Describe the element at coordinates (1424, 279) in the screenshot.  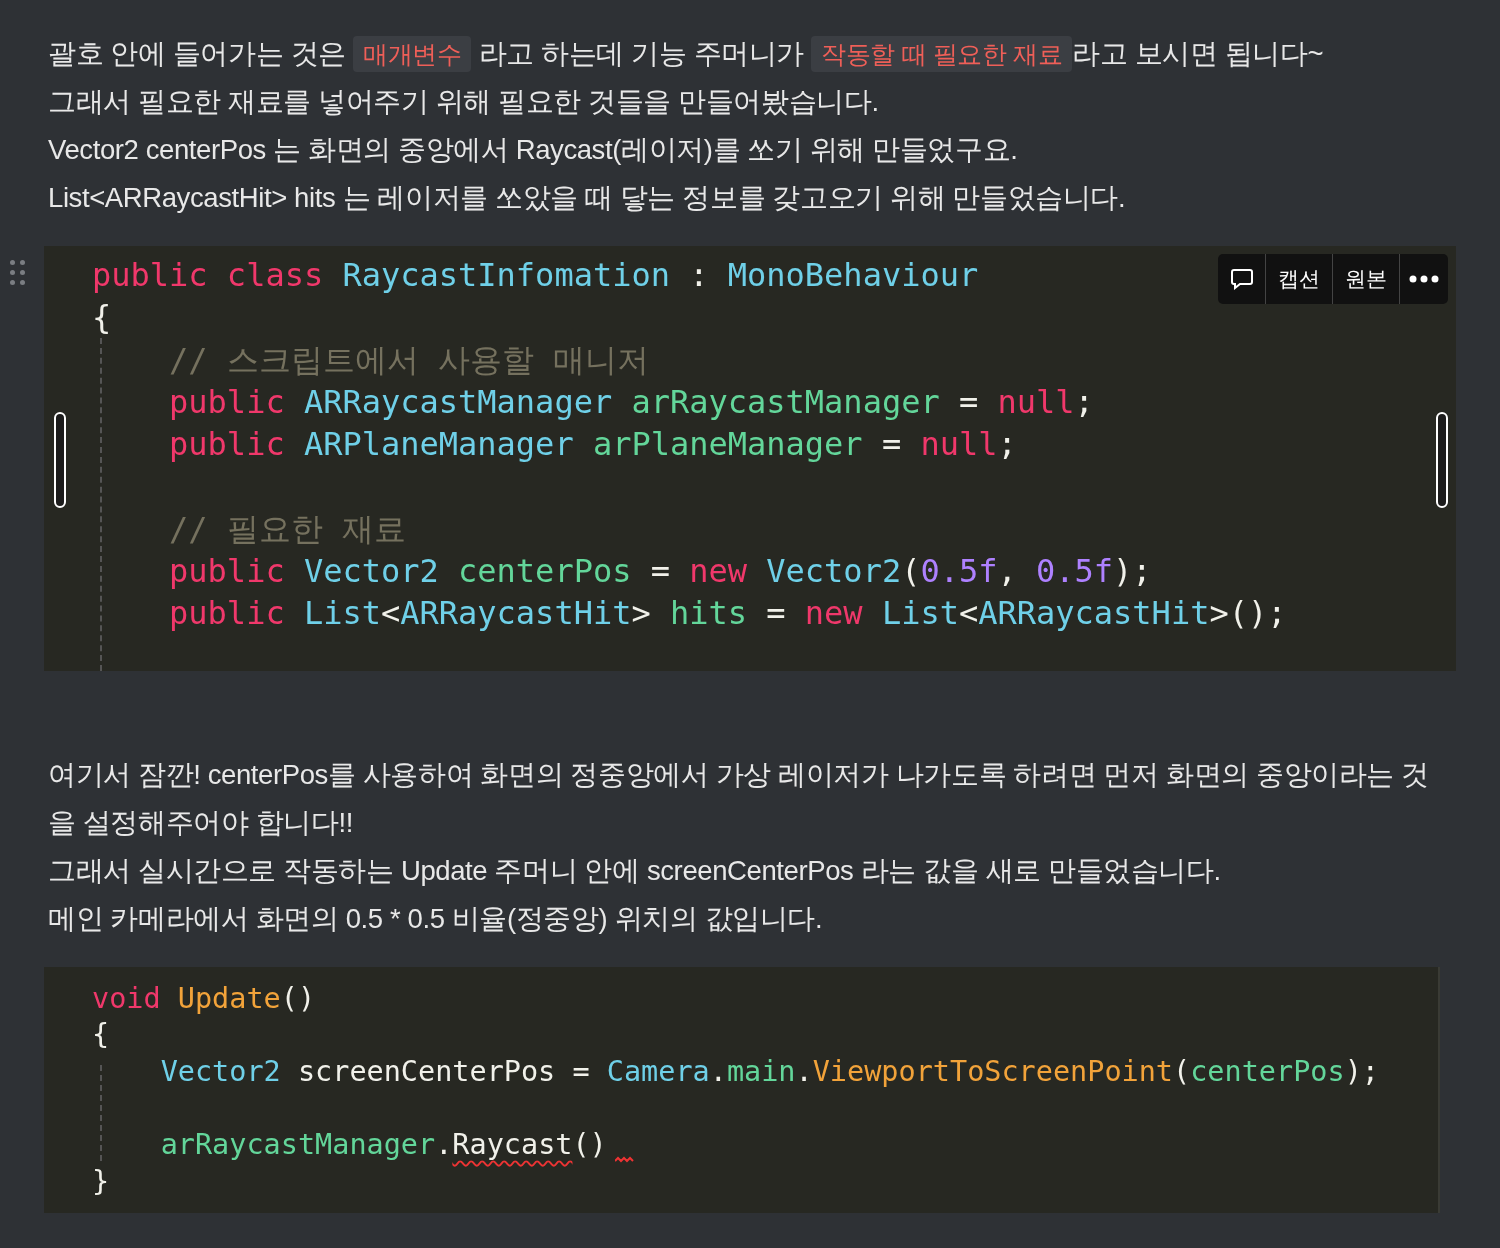
I see `more-icon` at that location.